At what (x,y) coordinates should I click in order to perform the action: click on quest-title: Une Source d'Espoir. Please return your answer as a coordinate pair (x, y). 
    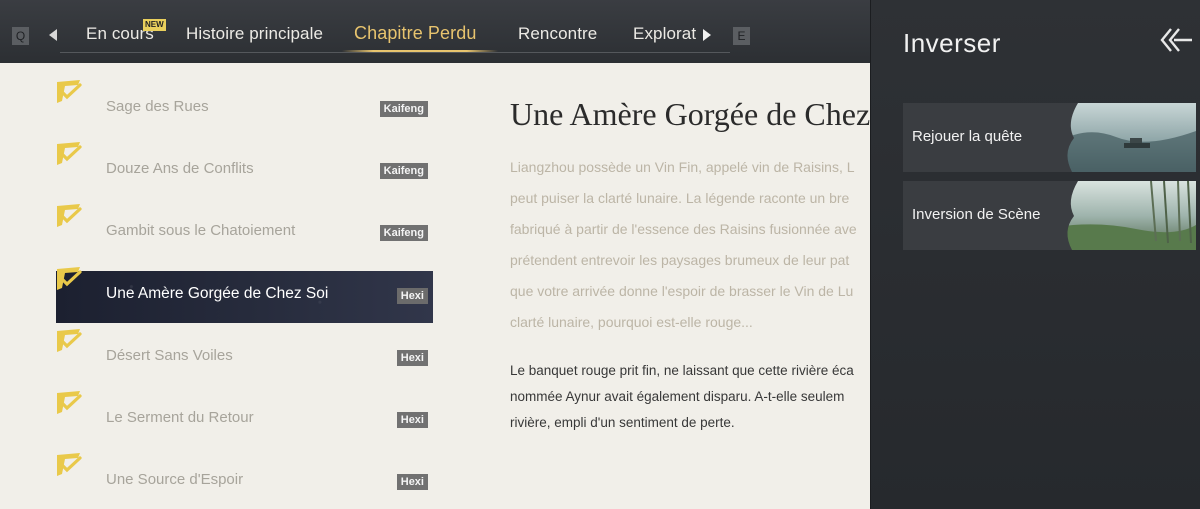
    Looking at the image, I should click on (175, 479).